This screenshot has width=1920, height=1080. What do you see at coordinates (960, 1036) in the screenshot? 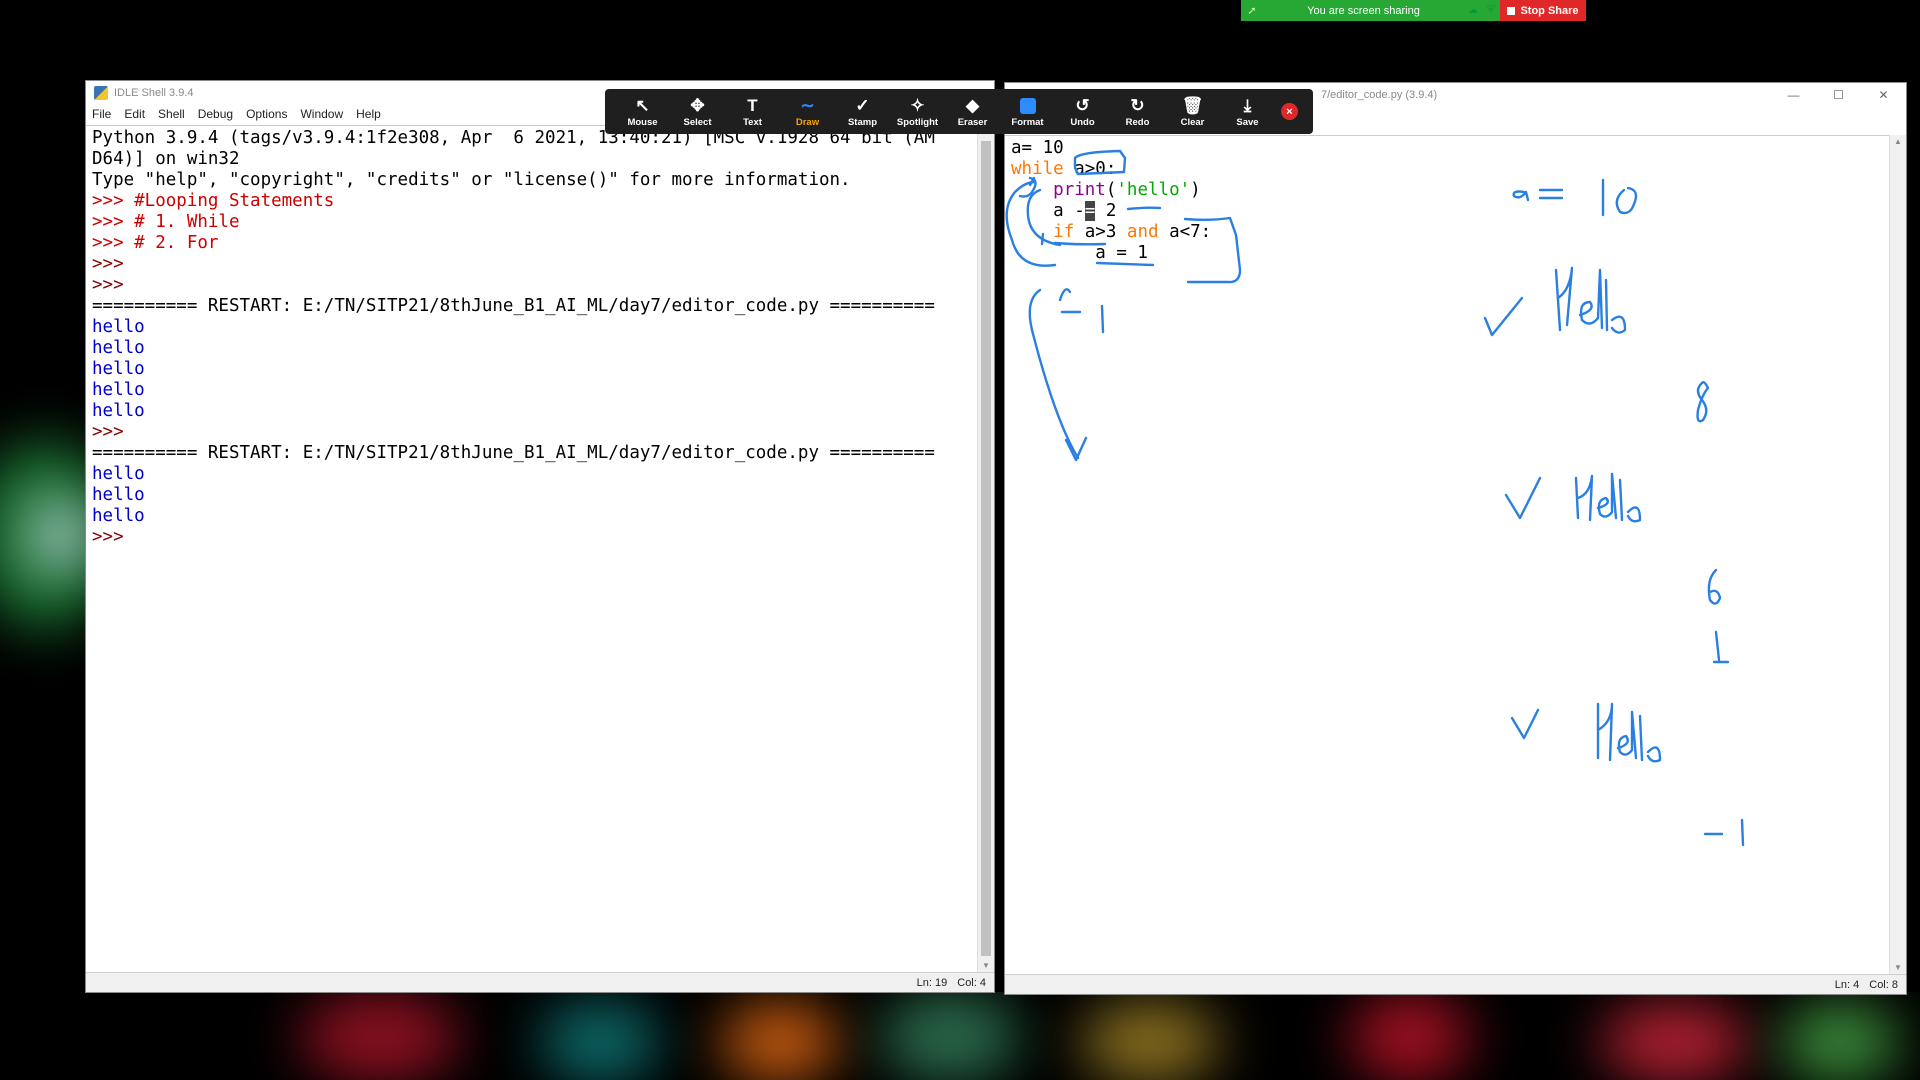
I see `background-strip` at bounding box center [960, 1036].